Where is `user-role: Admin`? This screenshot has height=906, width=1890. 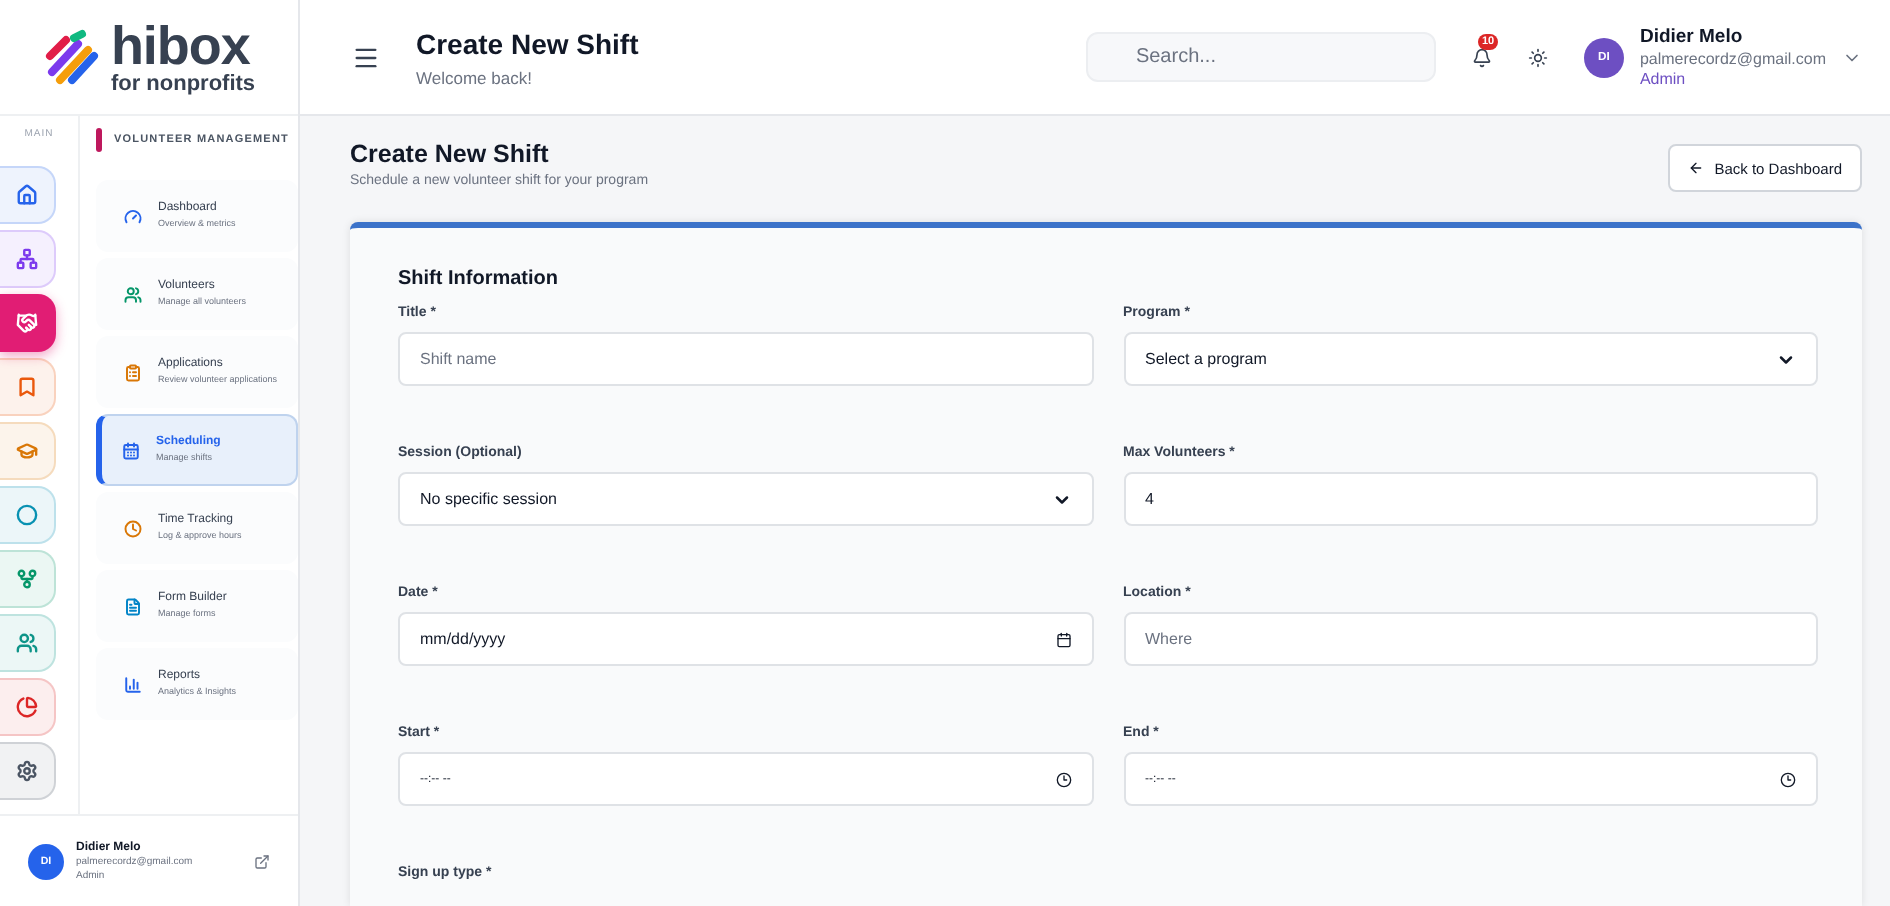
user-role: Admin is located at coordinates (1663, 79).